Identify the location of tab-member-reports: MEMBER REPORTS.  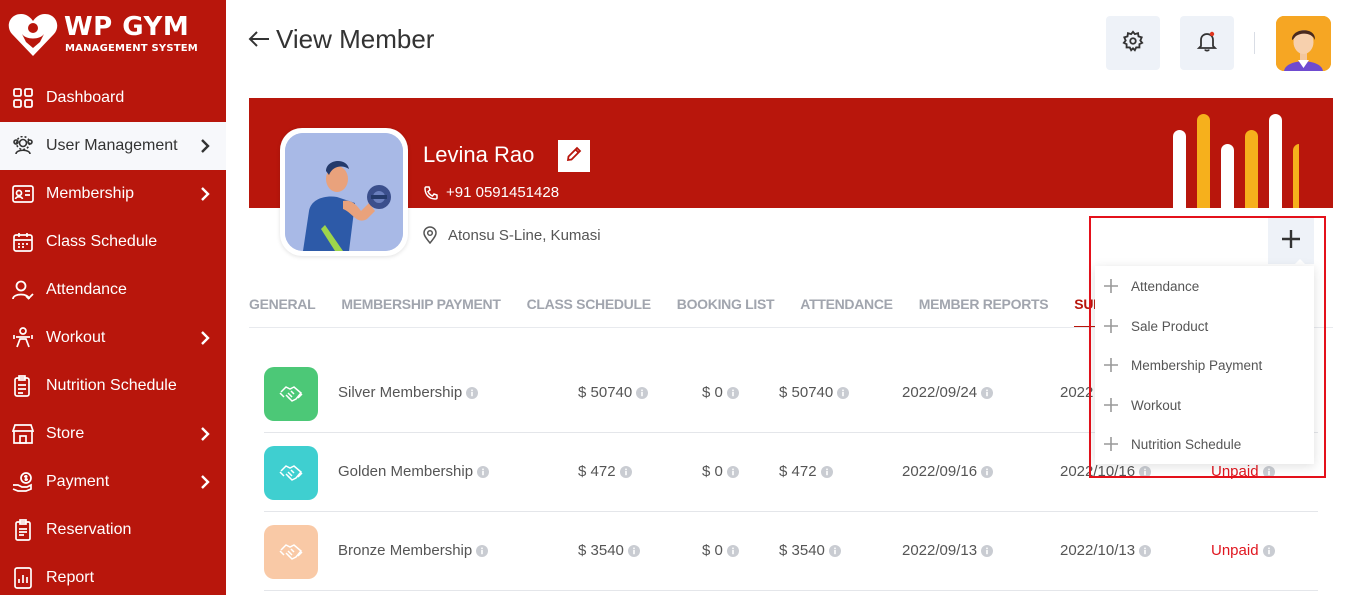
(984, 312).